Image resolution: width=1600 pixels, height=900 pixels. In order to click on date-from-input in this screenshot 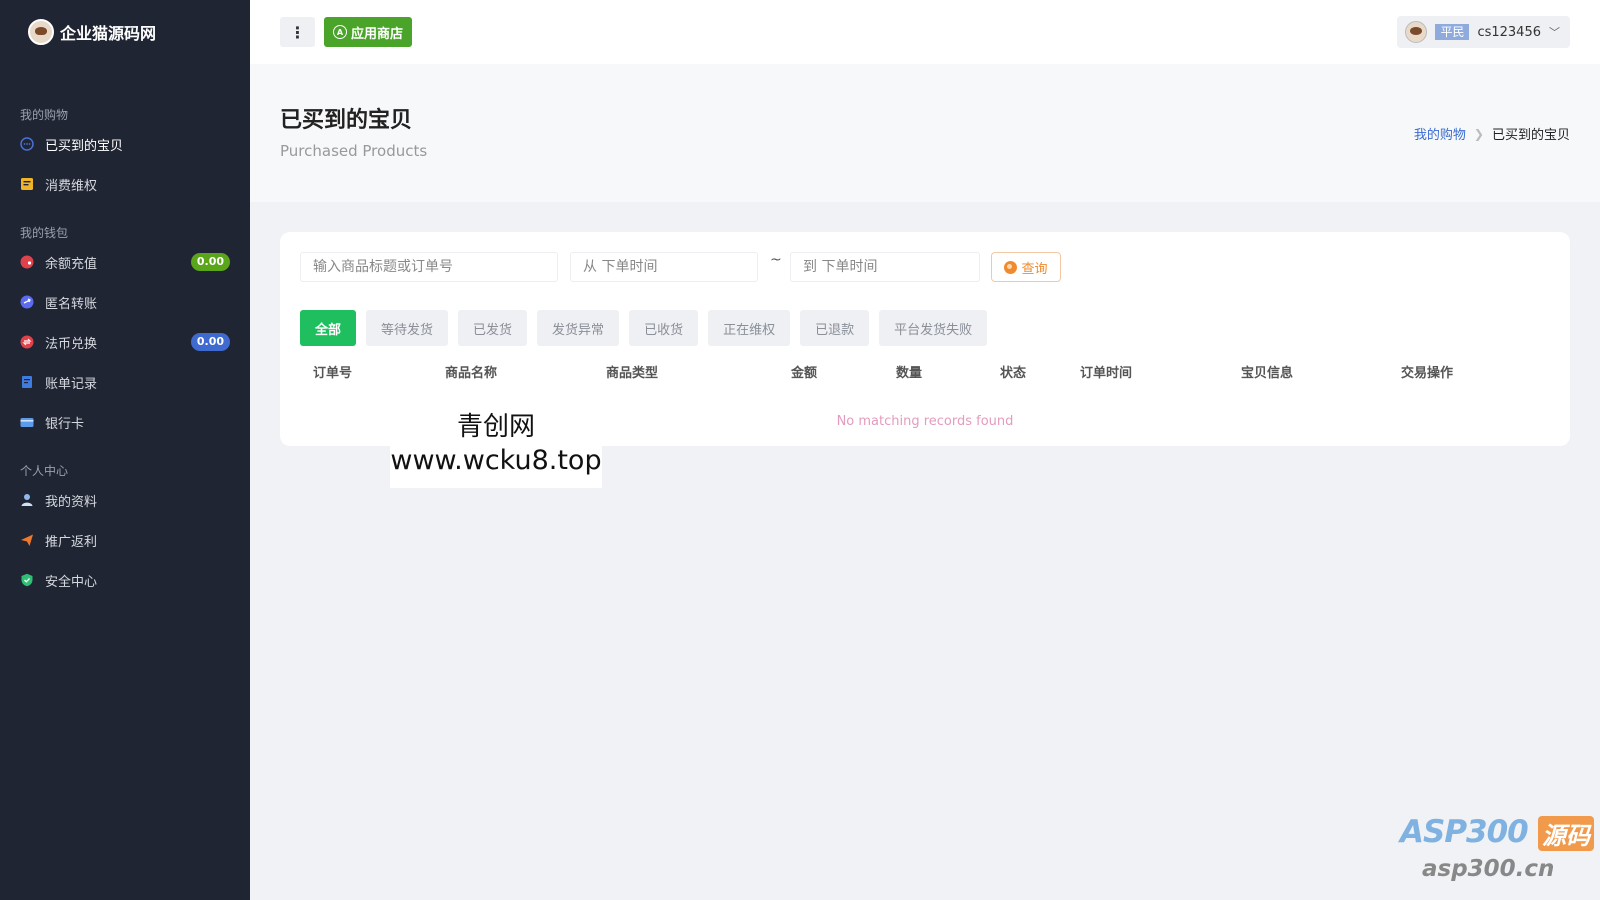, I will do `click(664, 267)`.